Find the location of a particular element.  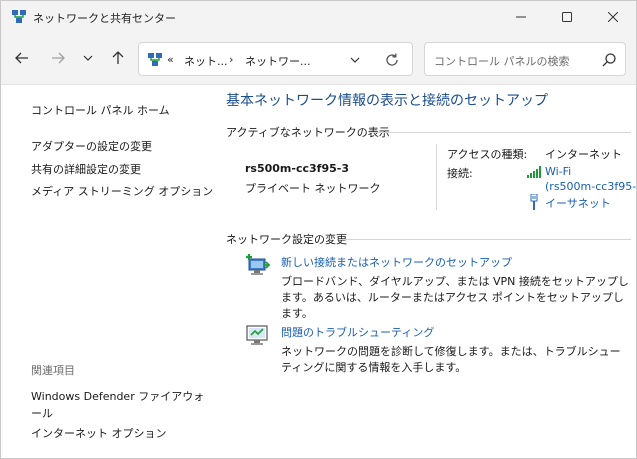

connections-label: 接続: is located at coordinates (460, 173).